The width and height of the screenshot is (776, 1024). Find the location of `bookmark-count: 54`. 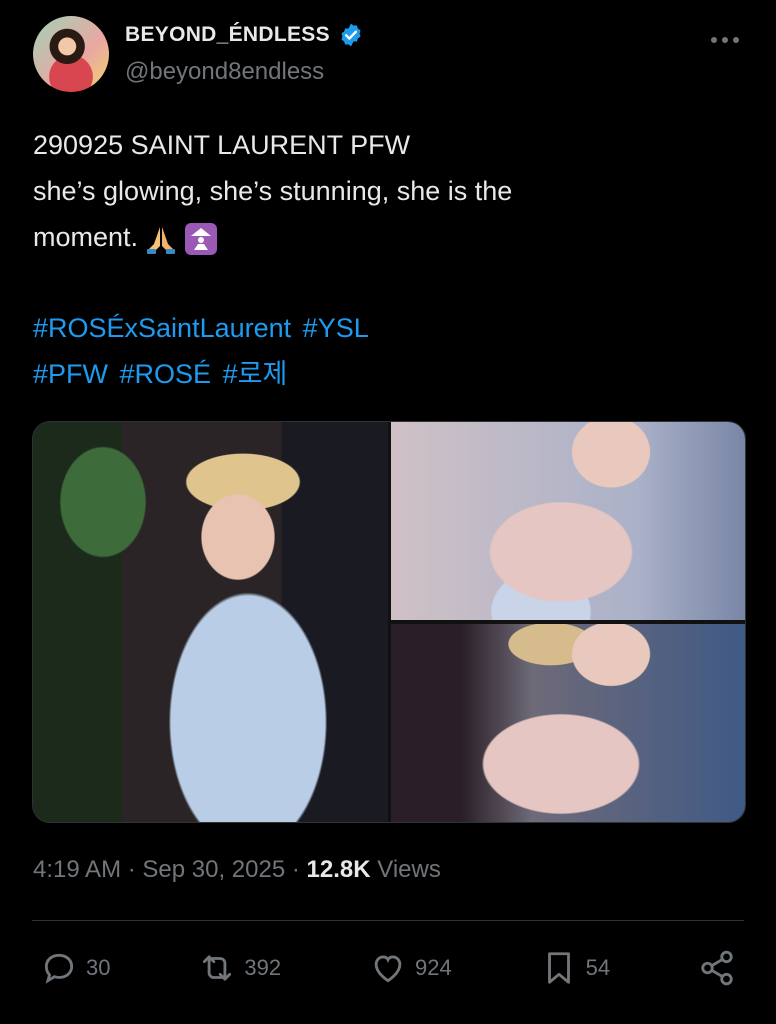

bookmark-count: 54 is located at coordinates (598, 967).